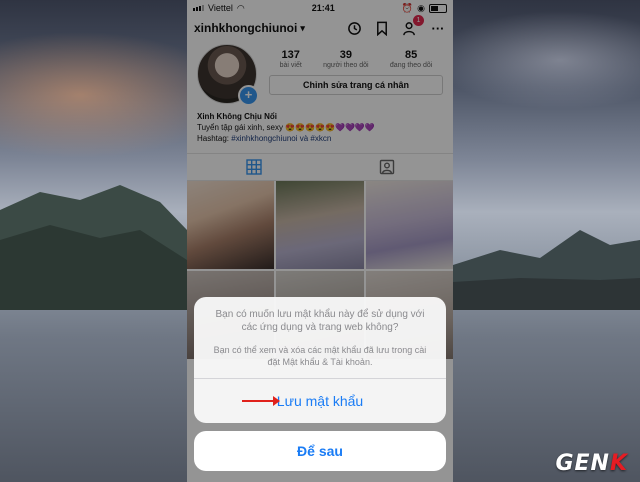 The height and width of the screenshot is (482, 640). I want to click on red-arrow-annotation, so click(261, 401).